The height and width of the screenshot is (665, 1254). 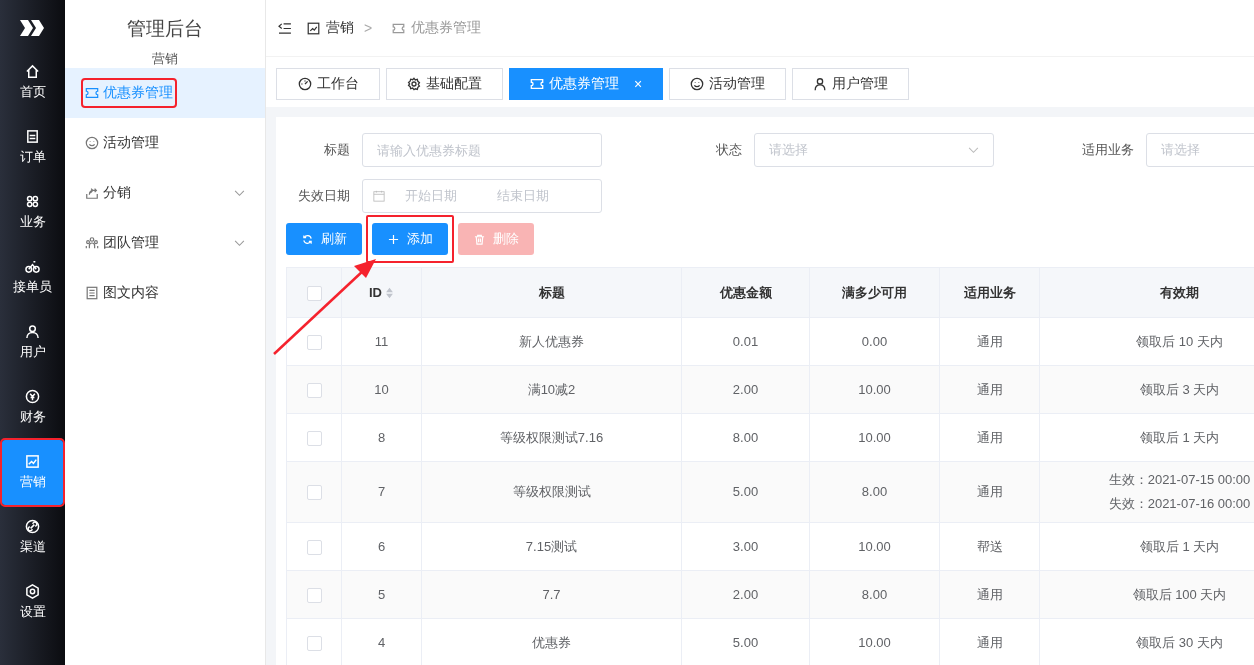 What do you see at coordinates (307, 239) in the screenshot?
I see `refresh-icon` at bounding box center [307, 239].